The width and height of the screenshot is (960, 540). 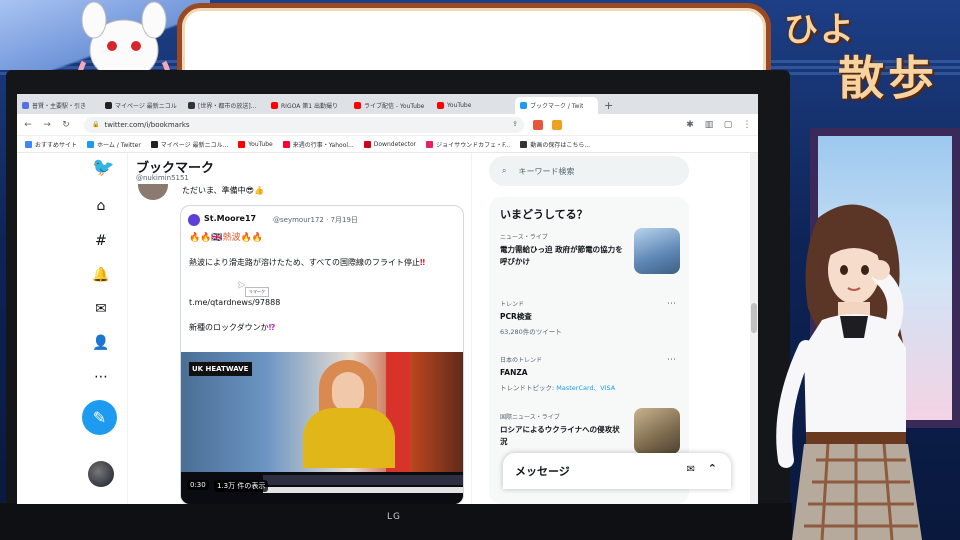 What do you see at coordinates (516, 316) in the screenshot?
I see `trend-name: PCR検査` at bounding box center [516, 316].